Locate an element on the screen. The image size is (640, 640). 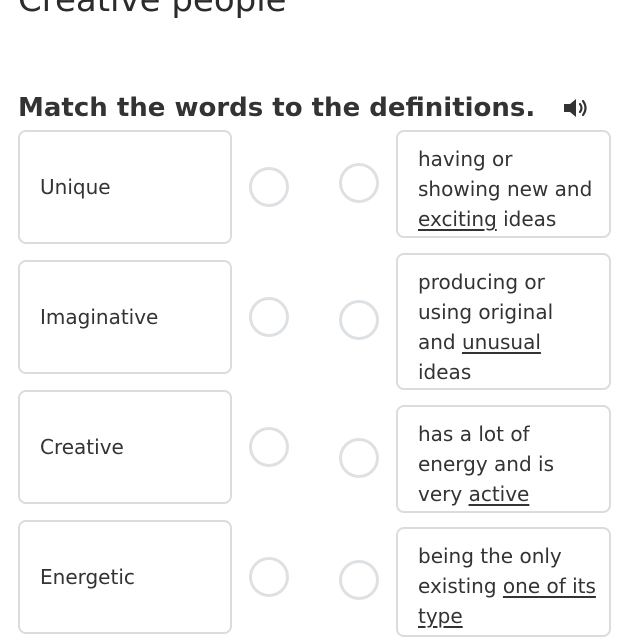
word-connector-imaginative is located at coordinates (269, 317).